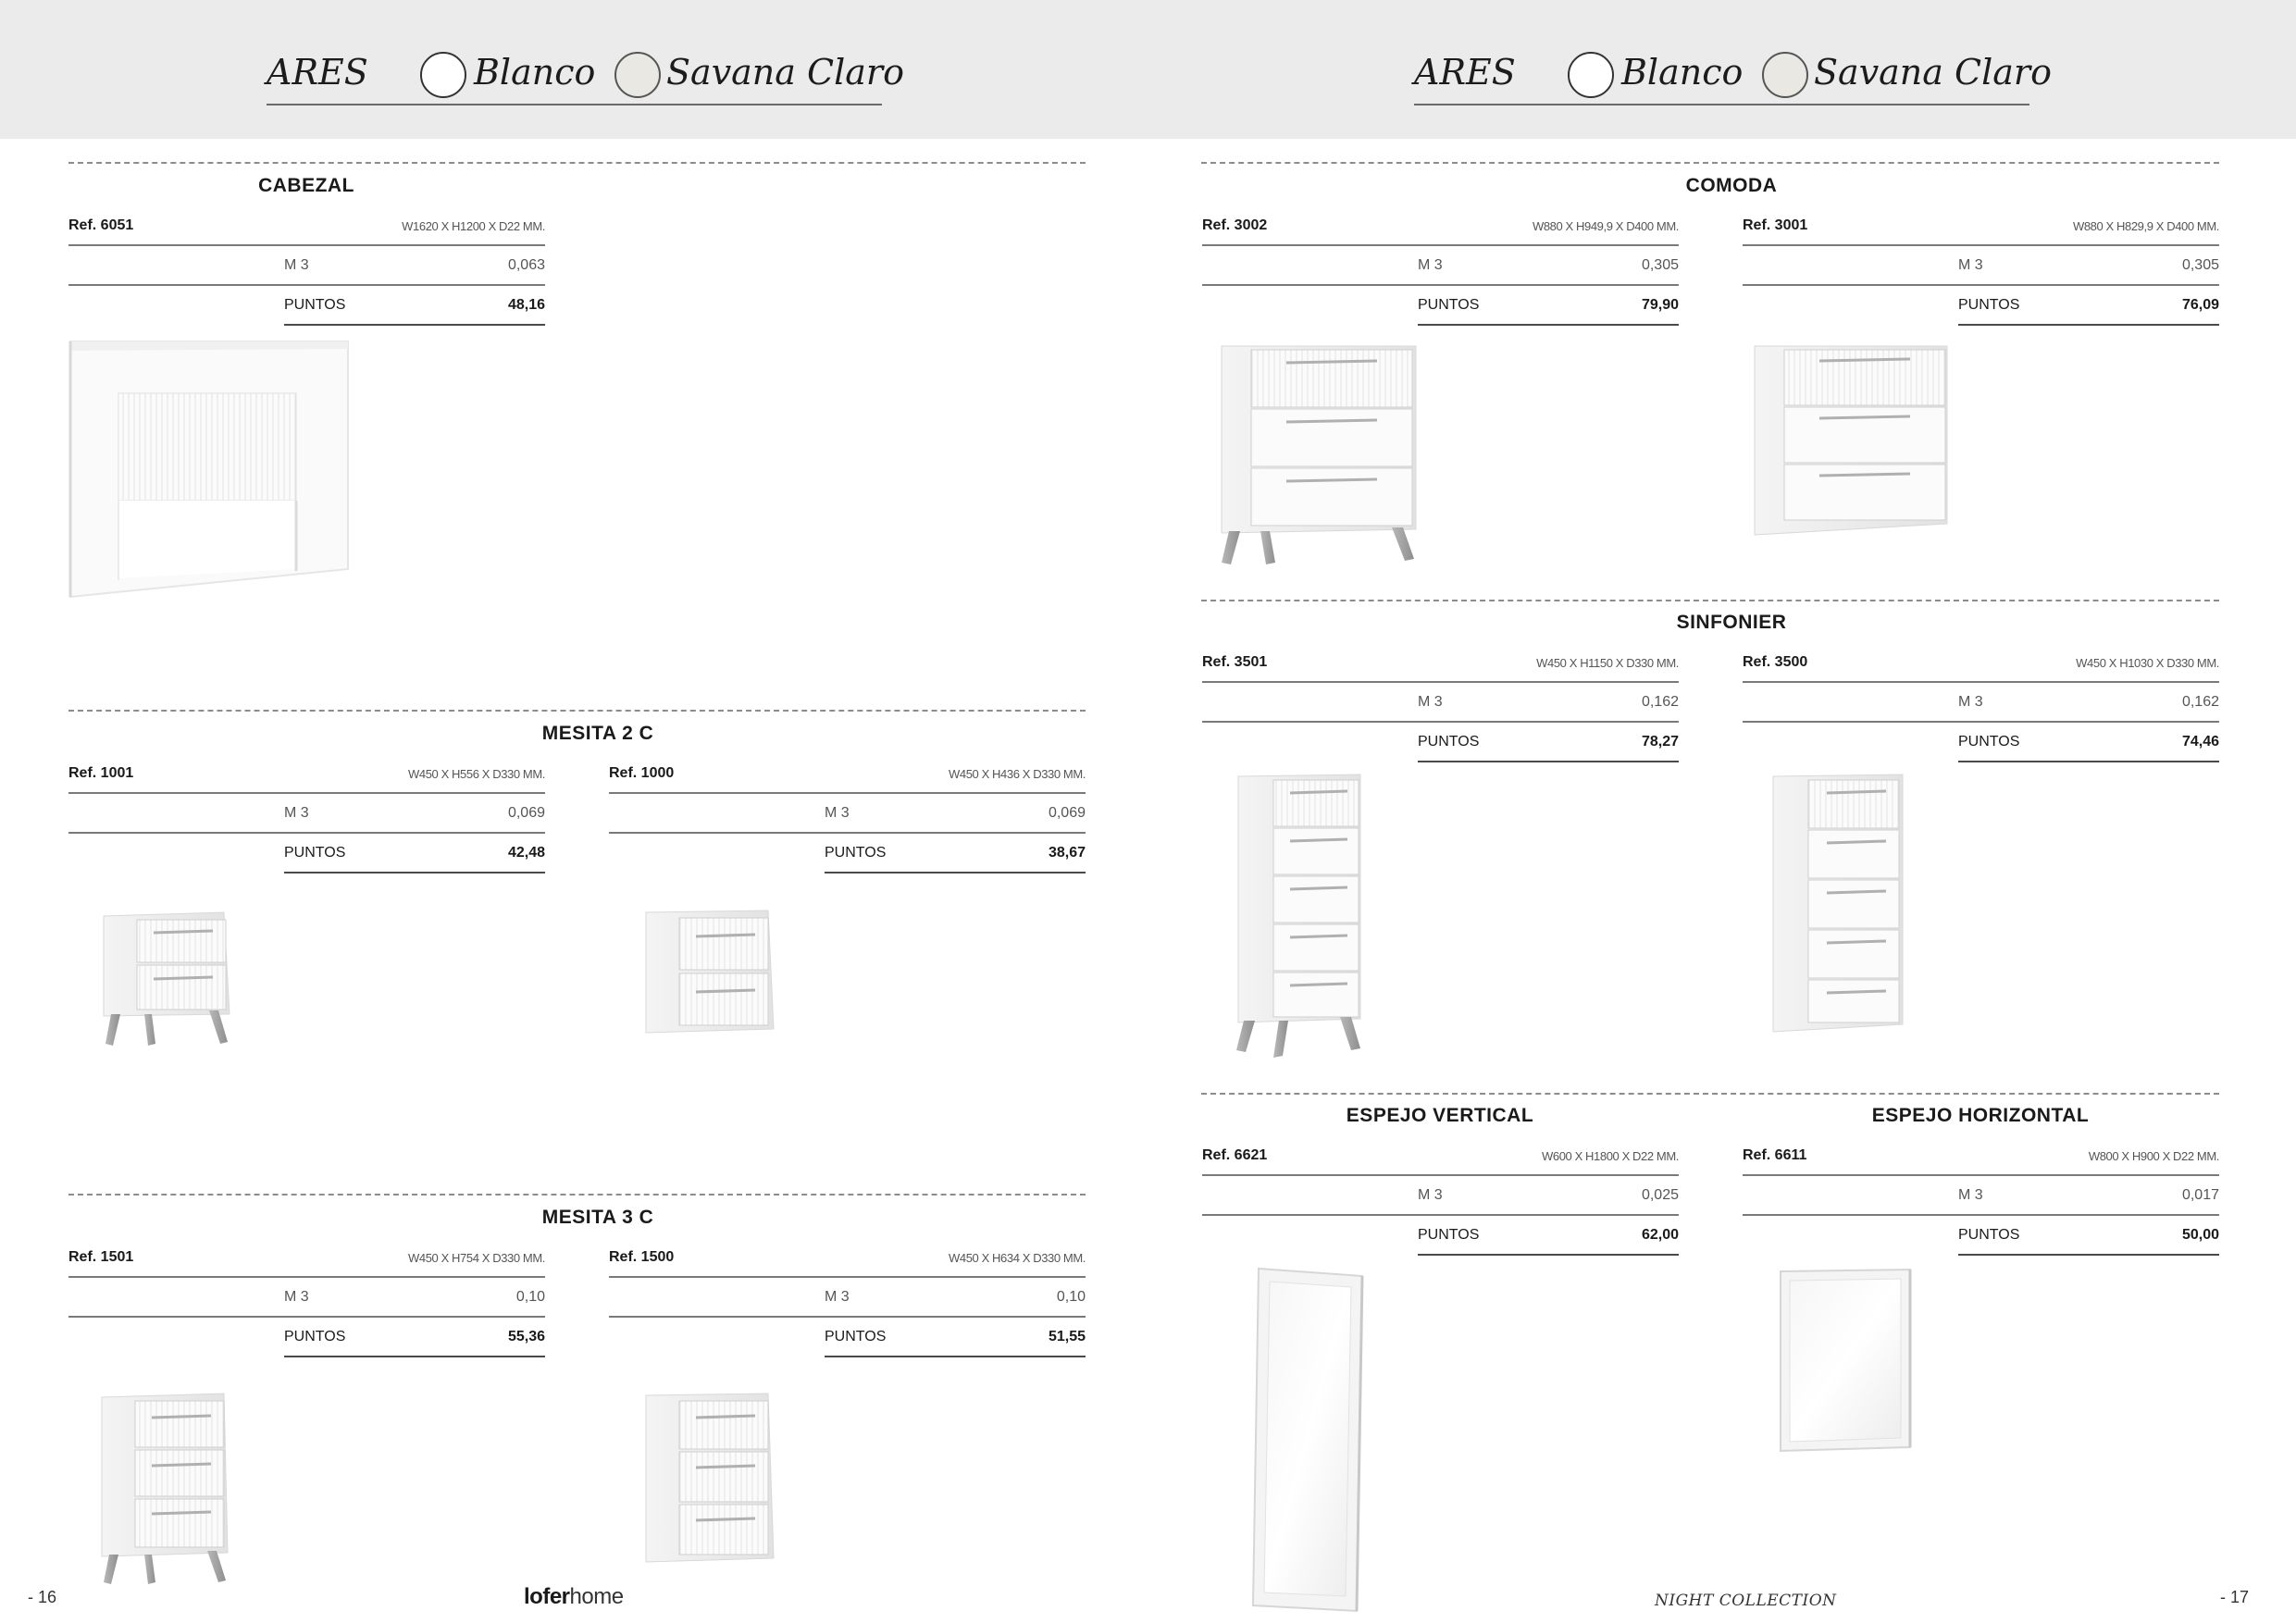 The height and width of the screenshot is (1623, 2296). What do you see at coordinates (101, 225) in the screenshot?
I see `product-ref: Ref. 6051` at bounding box center [101, 225].